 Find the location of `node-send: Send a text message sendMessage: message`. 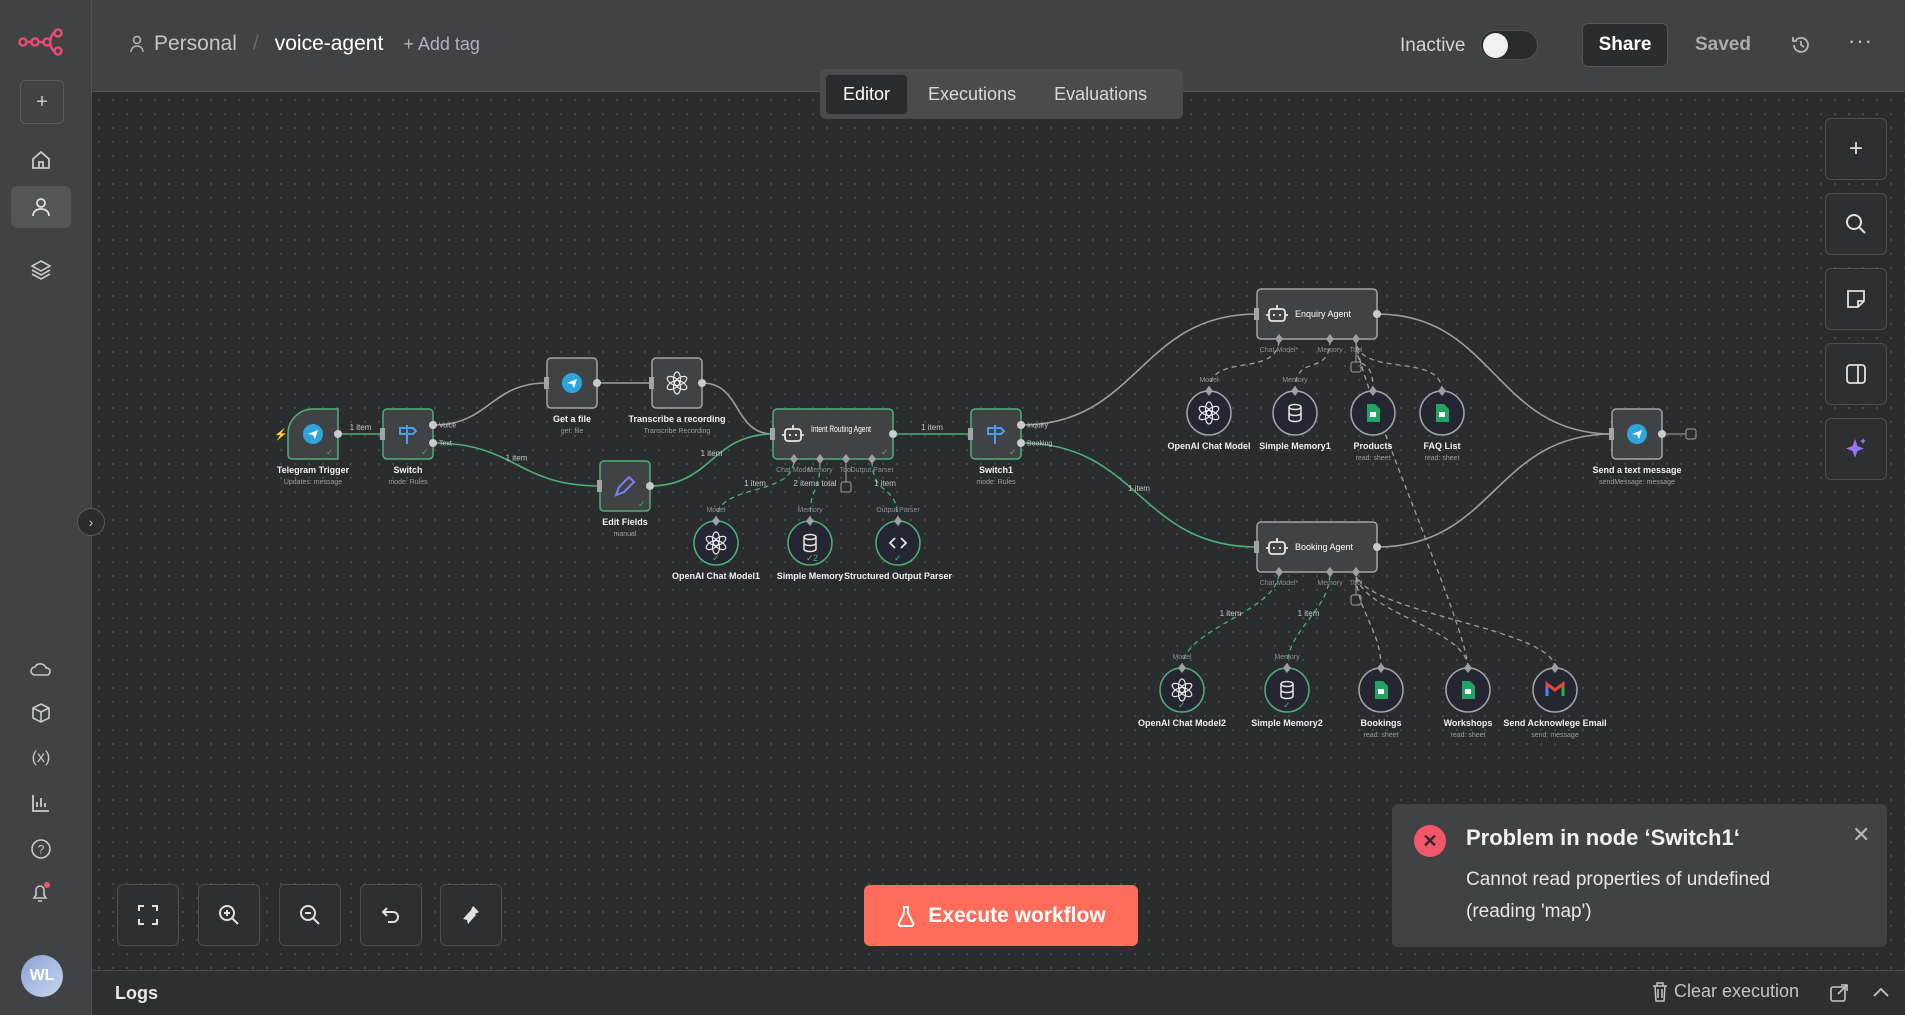

node-send: Send a text message sendMessage: message is located at coordinates (1644, 447).